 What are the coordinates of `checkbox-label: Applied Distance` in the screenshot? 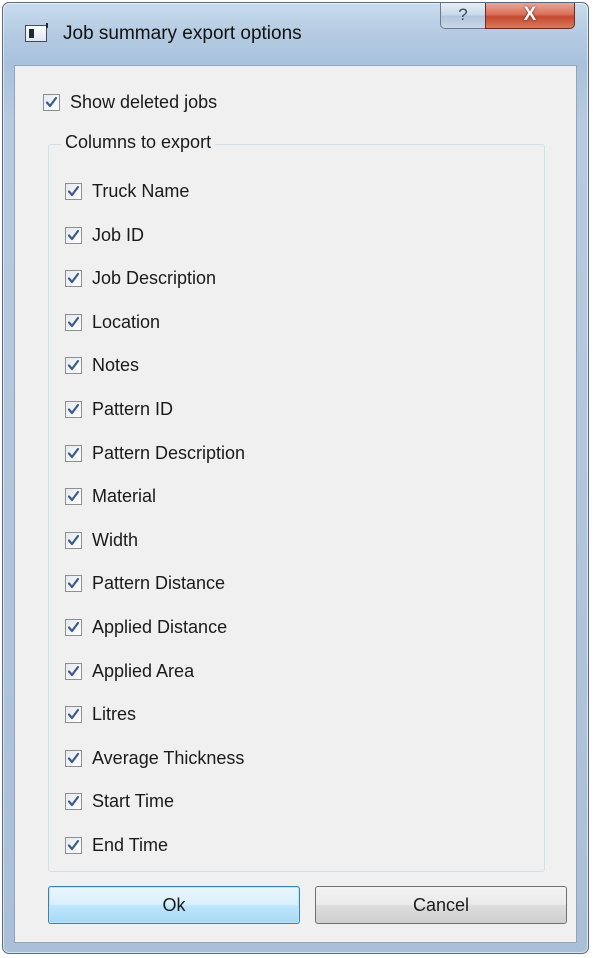 It's located at (160, 626).